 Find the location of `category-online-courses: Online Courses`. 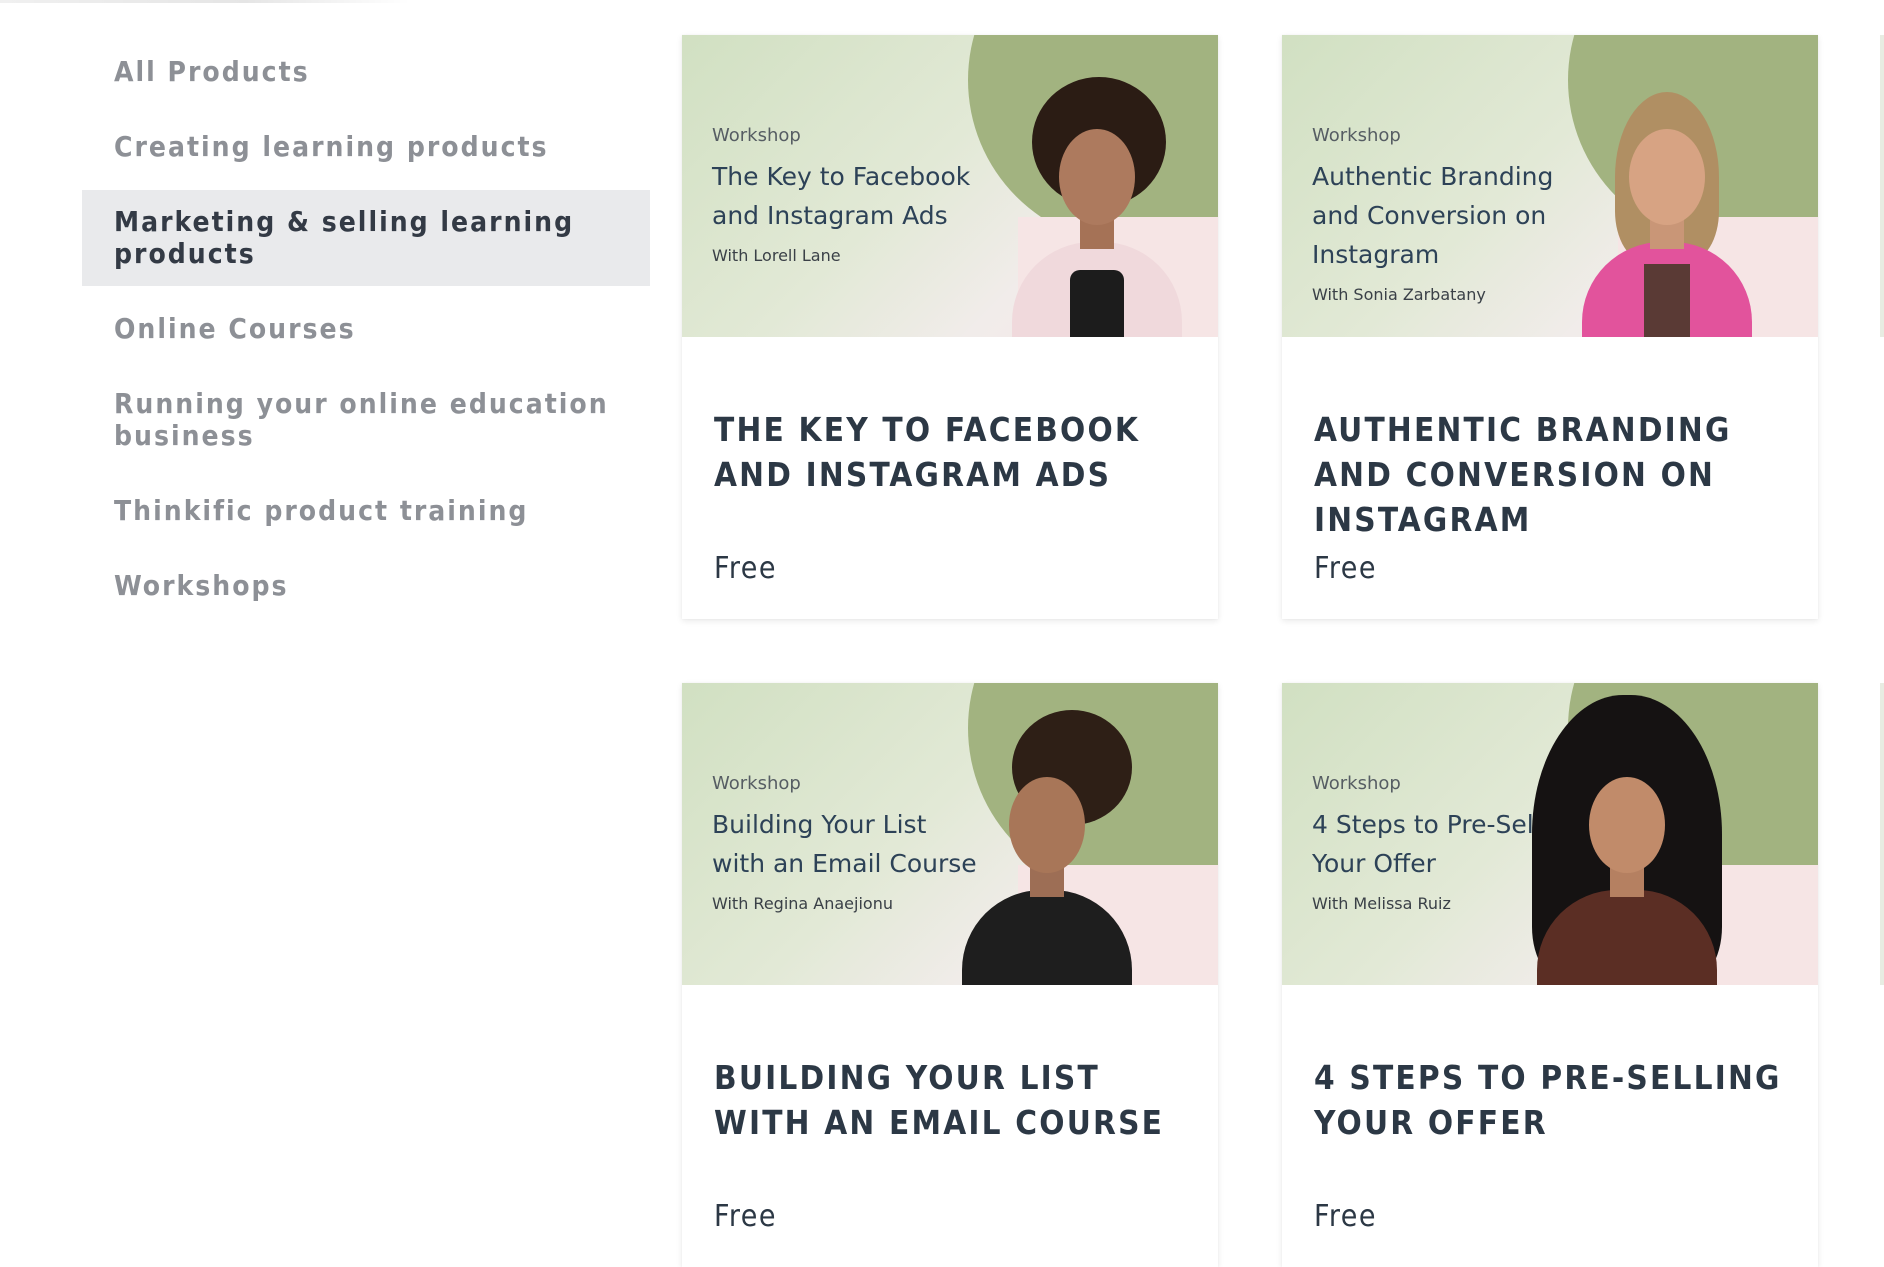

category-online-courses: Online Courses is located at coordinates (366, 329).